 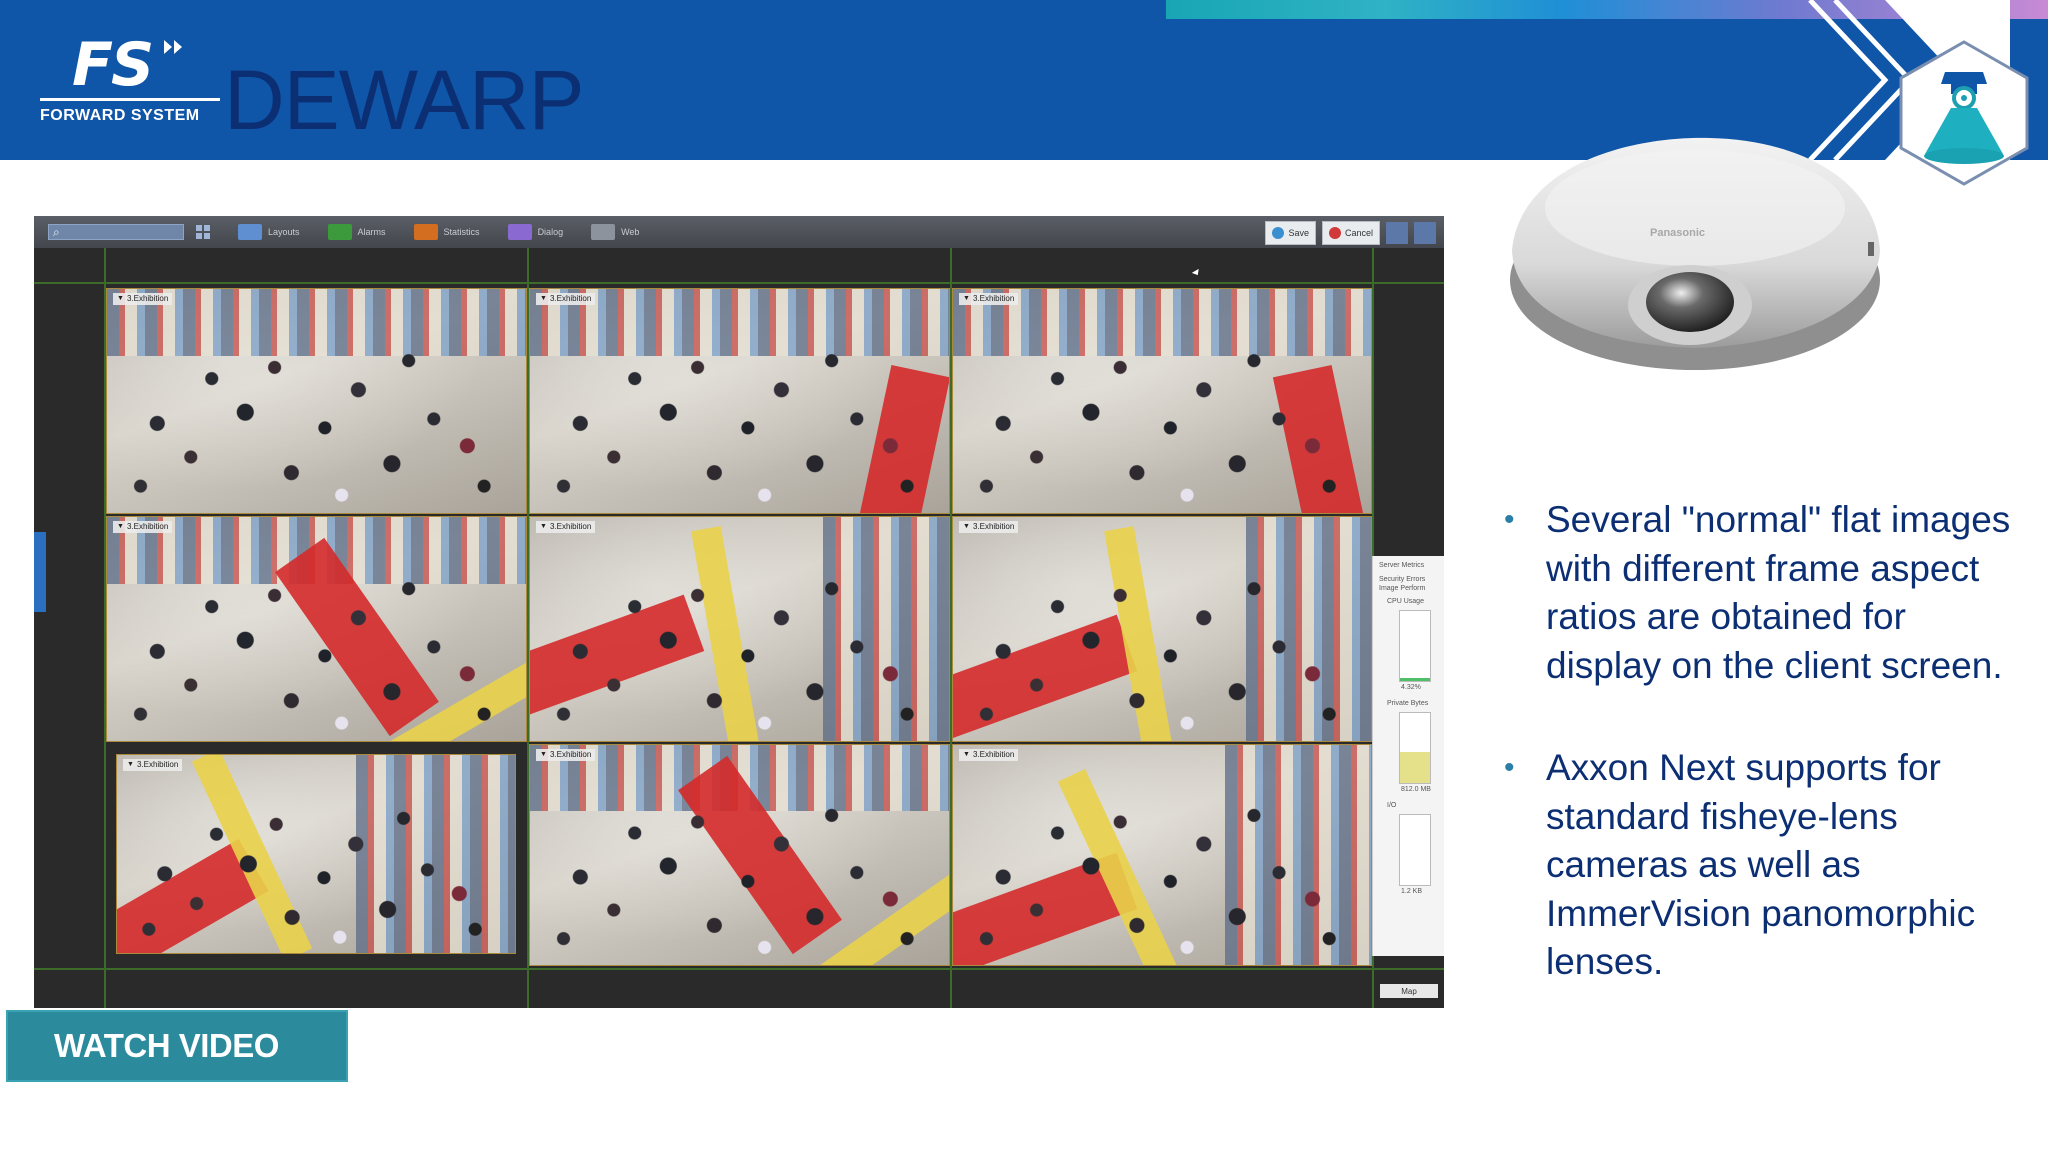 I want to click on camera-brand-text: Panasonic, so click(x=1677, y=233).